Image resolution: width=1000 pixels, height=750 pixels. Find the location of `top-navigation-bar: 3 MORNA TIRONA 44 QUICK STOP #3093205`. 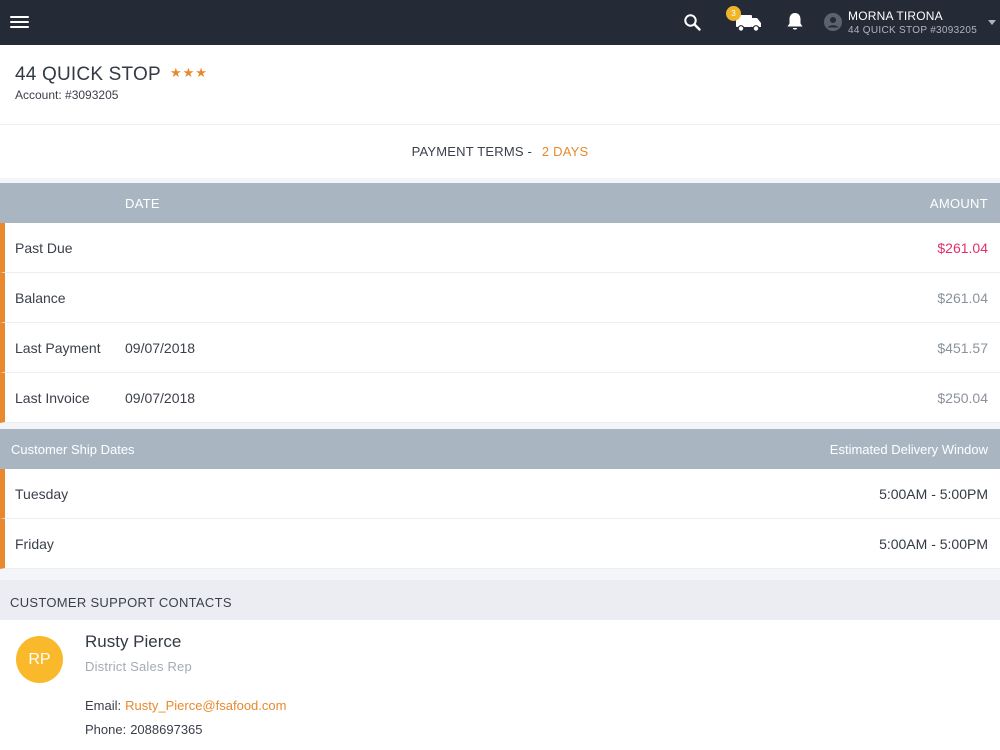

top-navigation-bar: 3 MORNA TIRONA 44 QUICK STOP #3093205 is located at coordinates (500, 22).